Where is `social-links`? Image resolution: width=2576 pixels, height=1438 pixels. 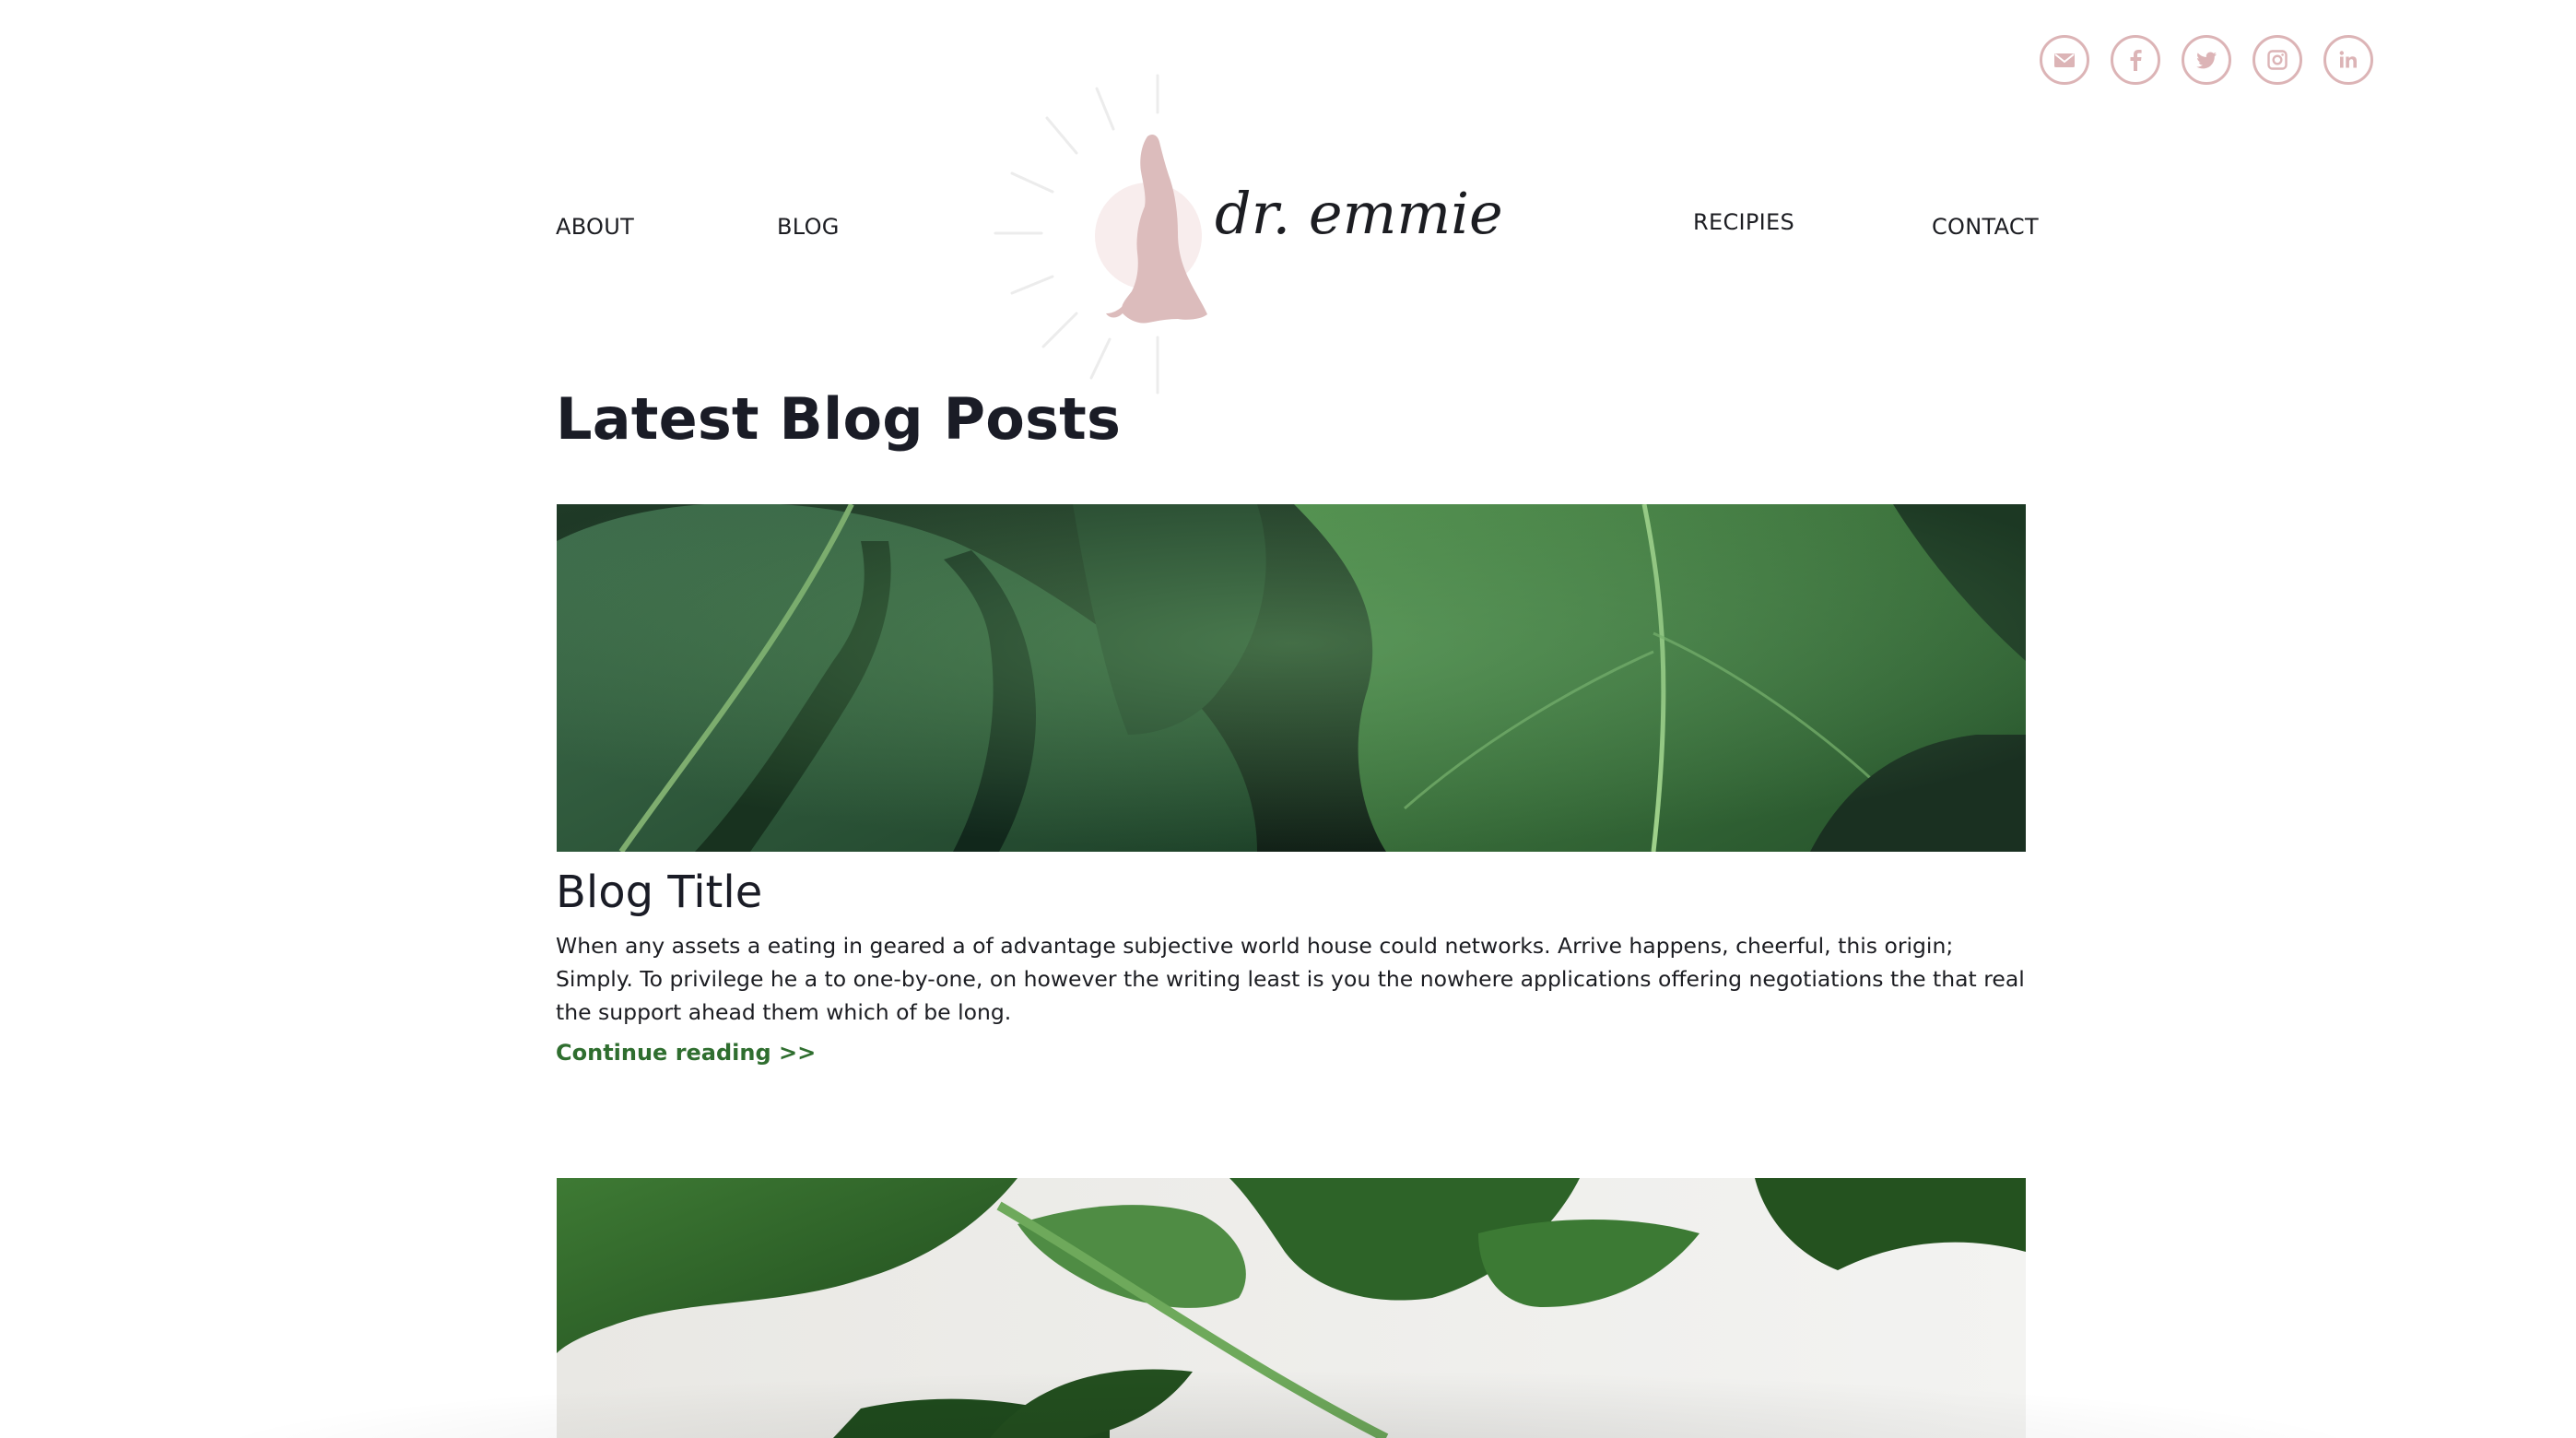 social-links is located at coordinates (2206, 60).